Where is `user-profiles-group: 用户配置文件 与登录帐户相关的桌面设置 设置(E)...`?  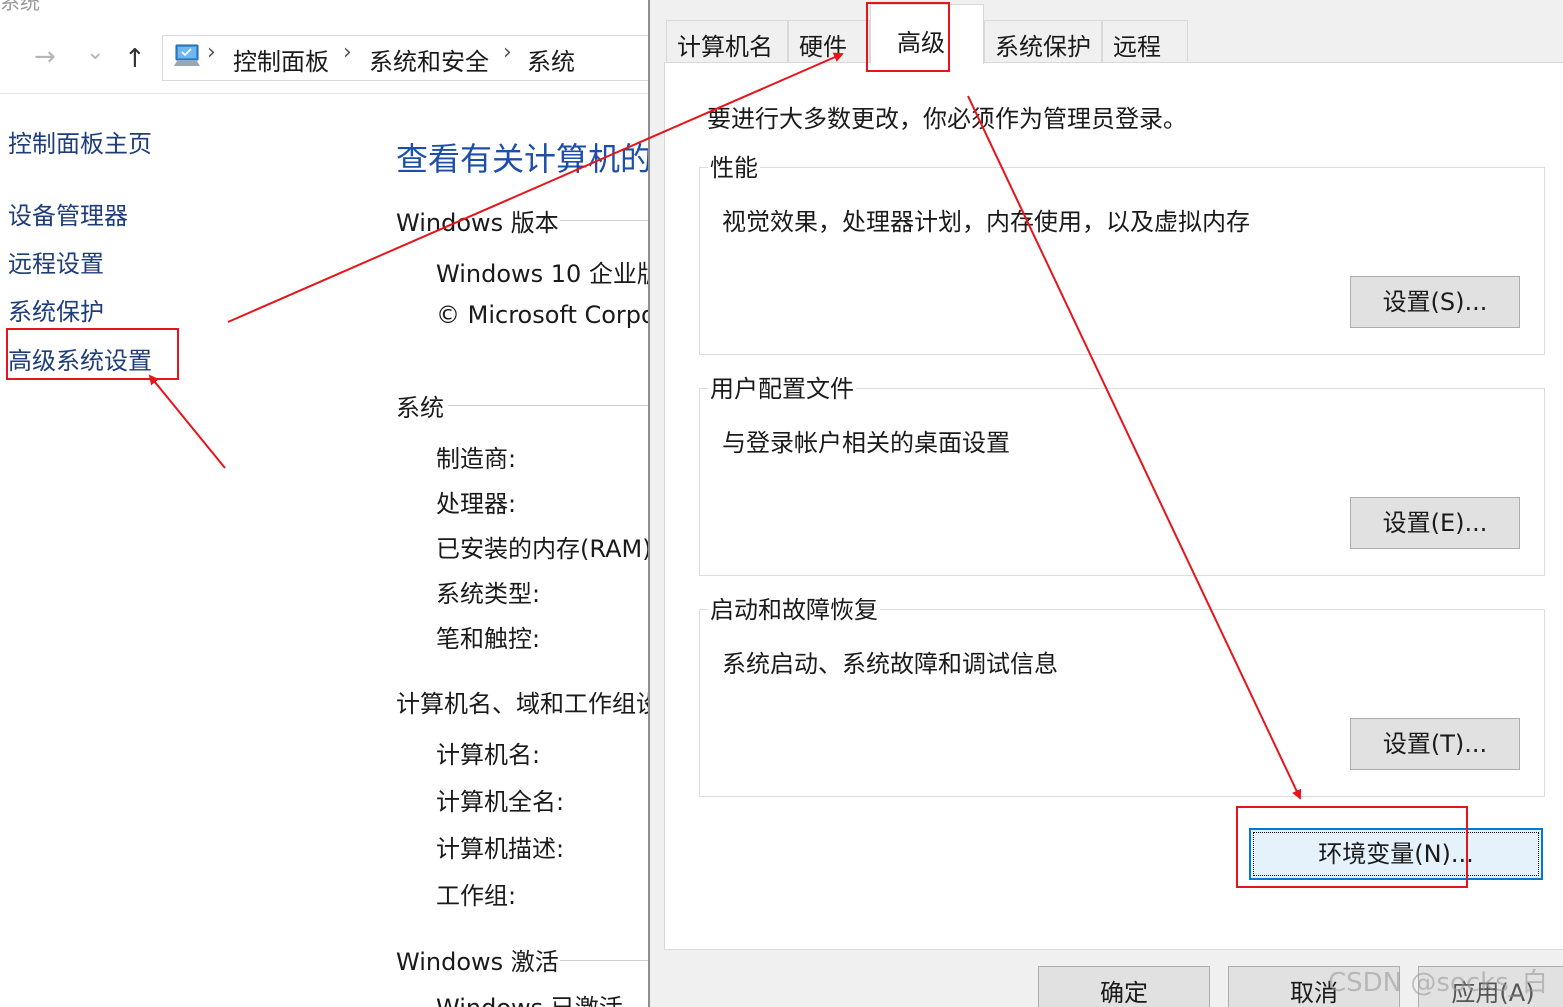 user-profiles-group: 用户配置文件 与登录帐户相关的桌面设置 设置(E)... is located at coordinates (1122, 472).